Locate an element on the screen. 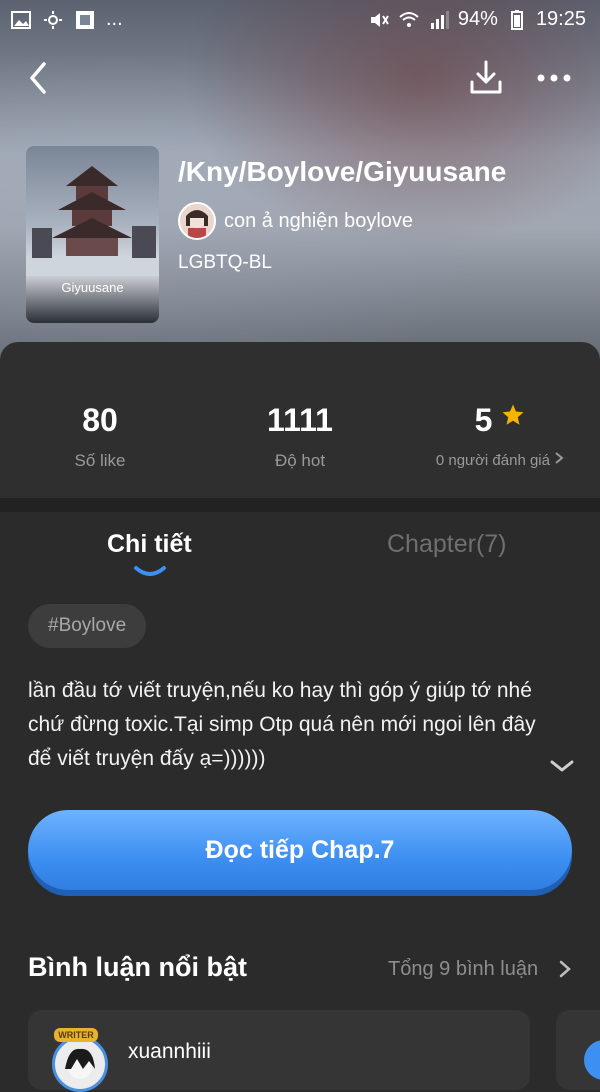  rating-value: 5 is located at coordinates (483, 420).